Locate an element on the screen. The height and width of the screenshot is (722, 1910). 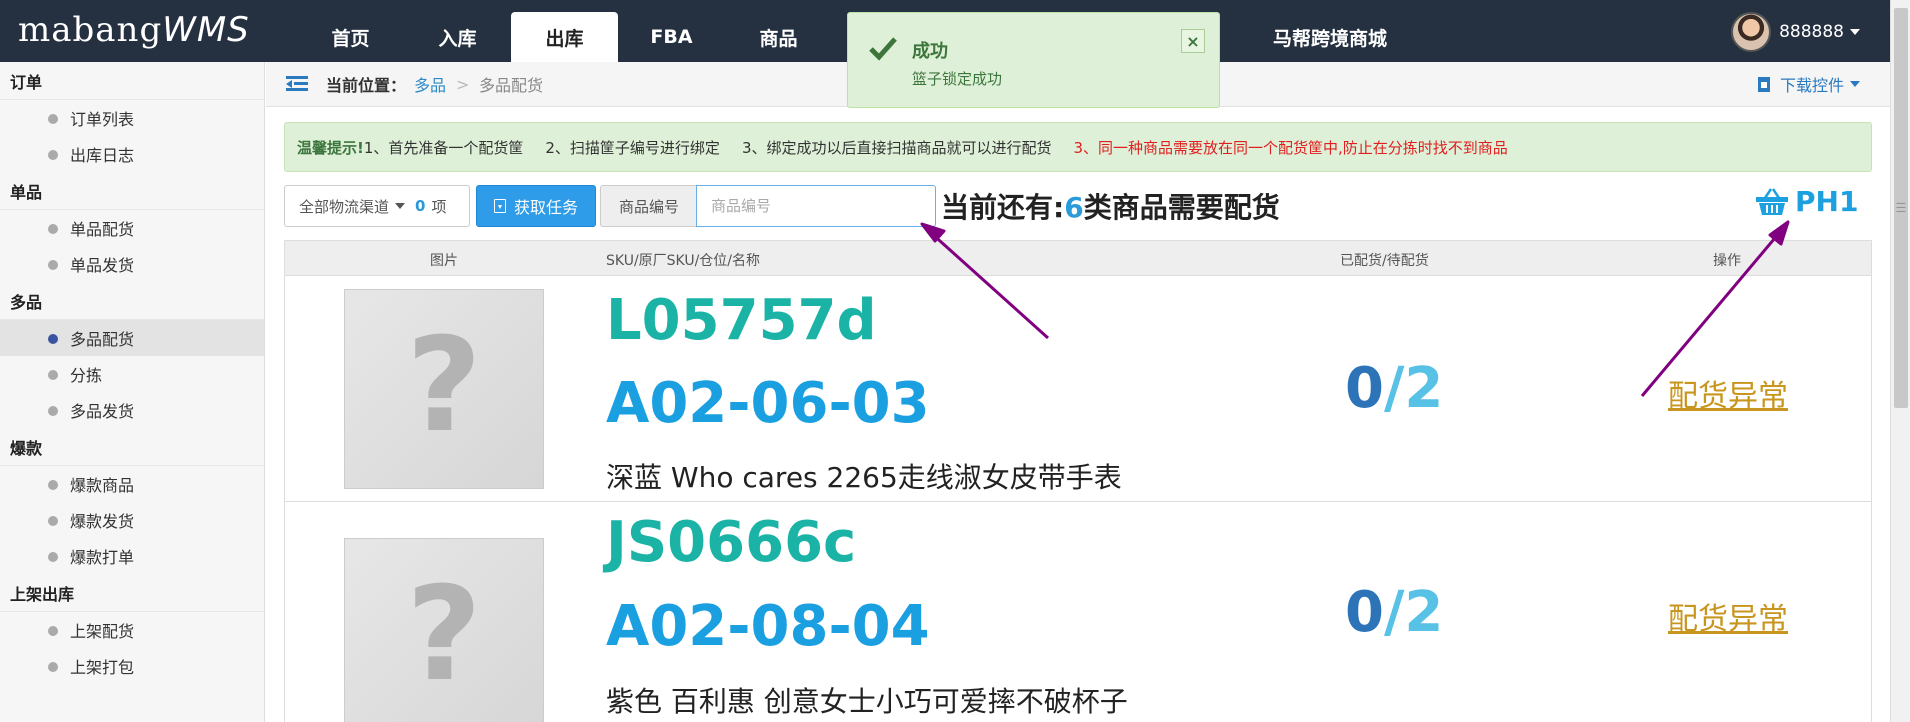
nav-home: 首页 is located at coordinates (350, 37).